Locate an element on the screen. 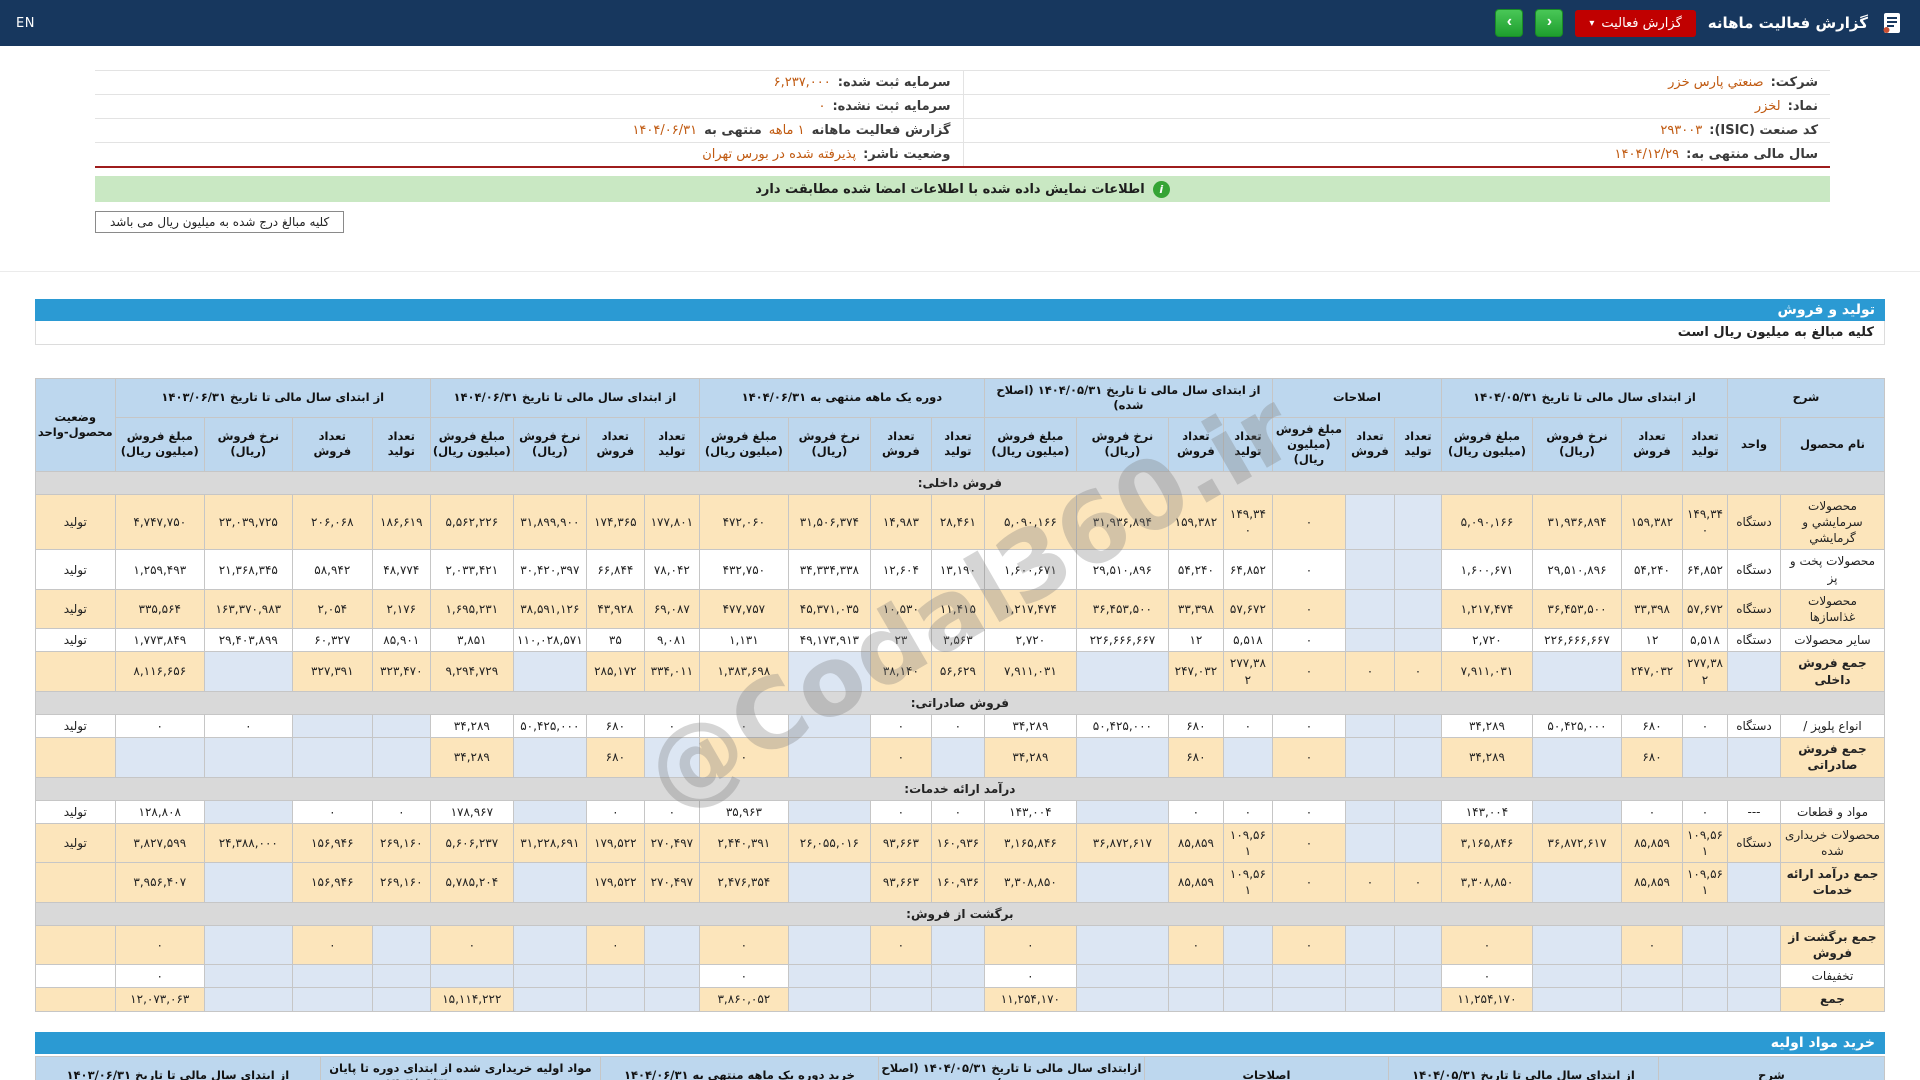  value-cell: ۵۷,۶۷۲ is located at coordinates (1704, 609).